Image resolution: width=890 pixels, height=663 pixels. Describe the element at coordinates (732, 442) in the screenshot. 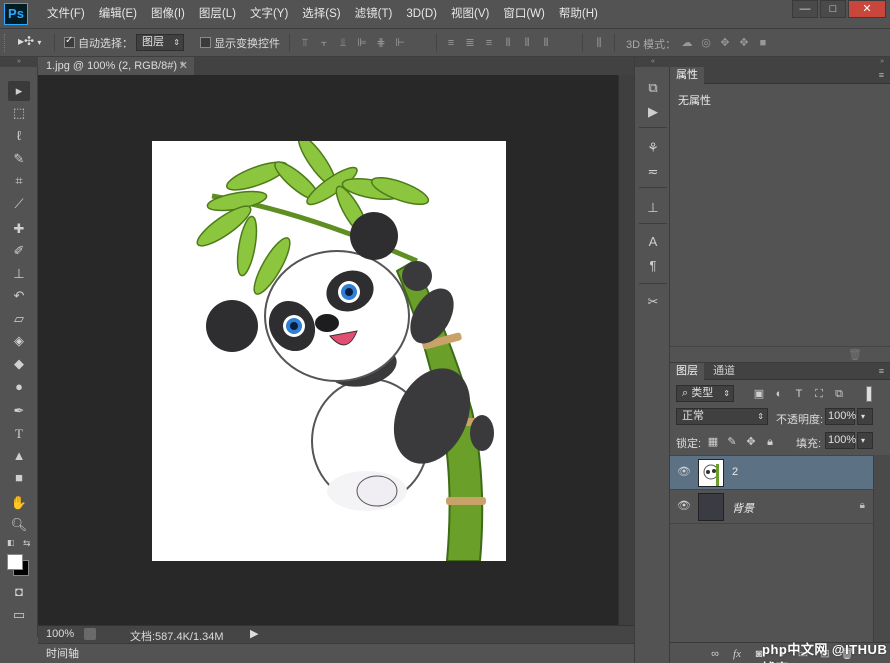

I see `lock-pixels-icon: ✎` at that location.